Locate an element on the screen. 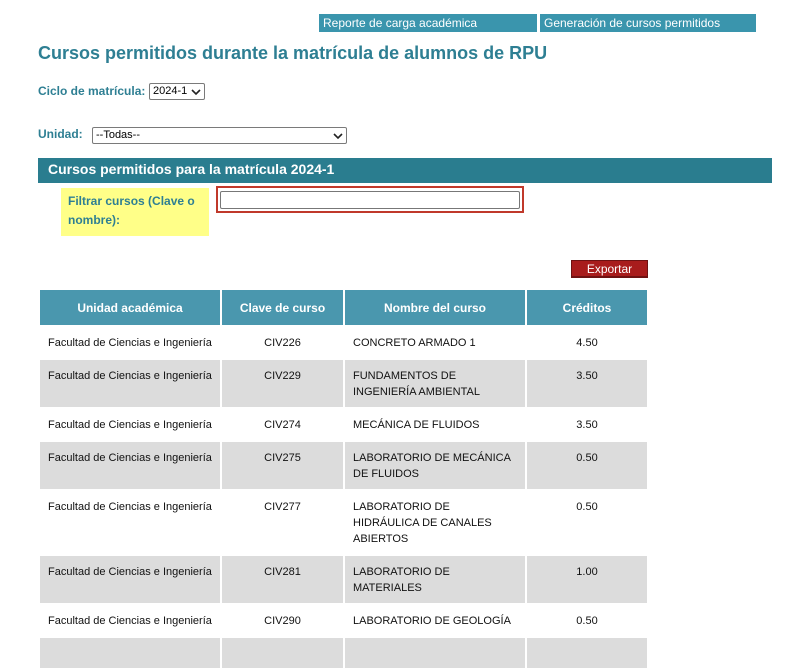 This screenshot has width=798, height=670. cell-course-code: CIV274 is located at coordinates (282, 424).